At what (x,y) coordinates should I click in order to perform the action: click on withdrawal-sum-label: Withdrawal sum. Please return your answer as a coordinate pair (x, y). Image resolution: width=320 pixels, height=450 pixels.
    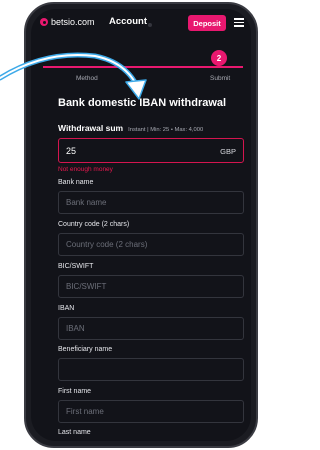
    Looking at the image, I should click on (91, 128).